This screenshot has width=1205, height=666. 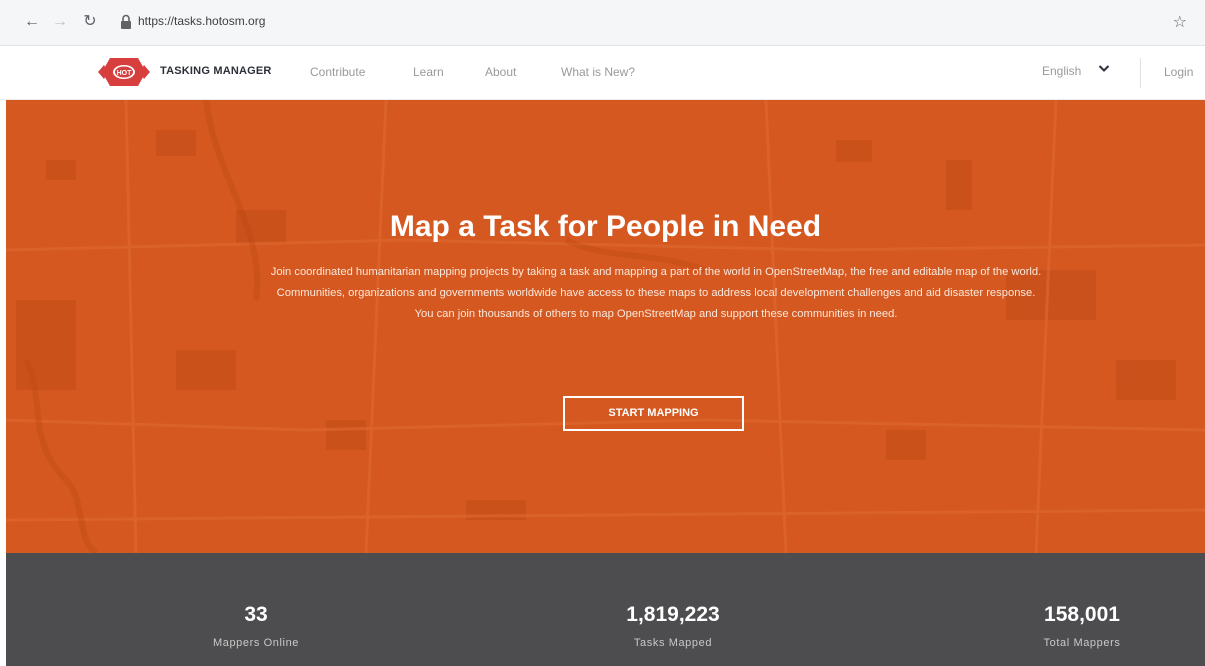 I want to click on nav-contribute: Contribute, so click(x=337, y=72).